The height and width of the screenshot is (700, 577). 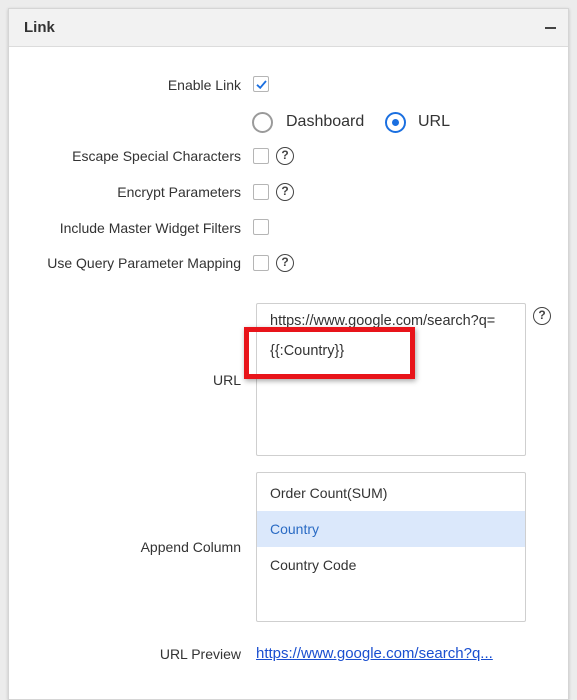 What do you see at coordinates (179, 192) in the screenshot?
I see `encrypt-parameters-label: Encrypt Parameters` at bounding box center [179, 192].